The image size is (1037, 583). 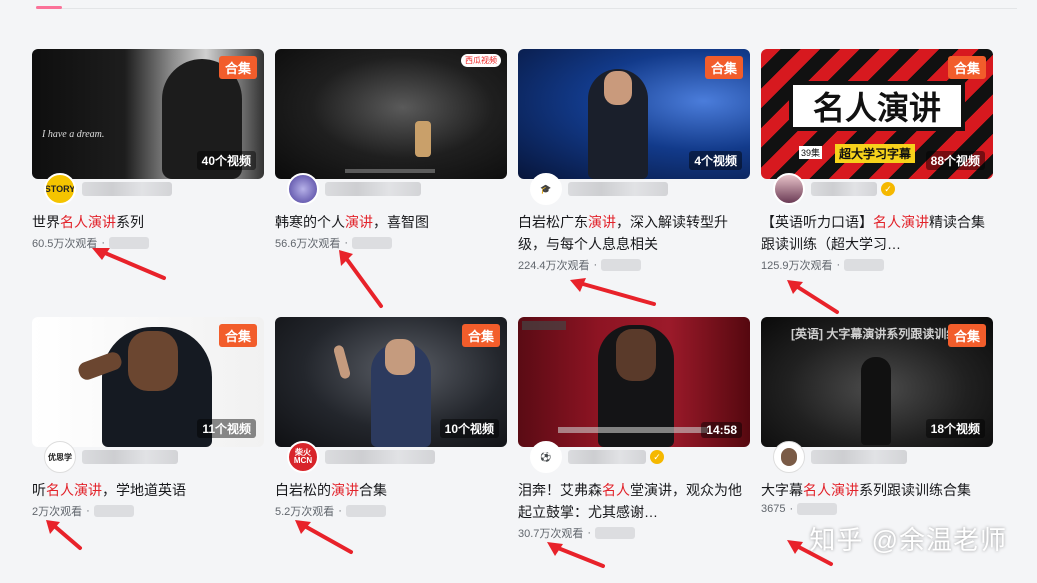 I want to click on video-count: 4个视频, so click(x=715, y=160).